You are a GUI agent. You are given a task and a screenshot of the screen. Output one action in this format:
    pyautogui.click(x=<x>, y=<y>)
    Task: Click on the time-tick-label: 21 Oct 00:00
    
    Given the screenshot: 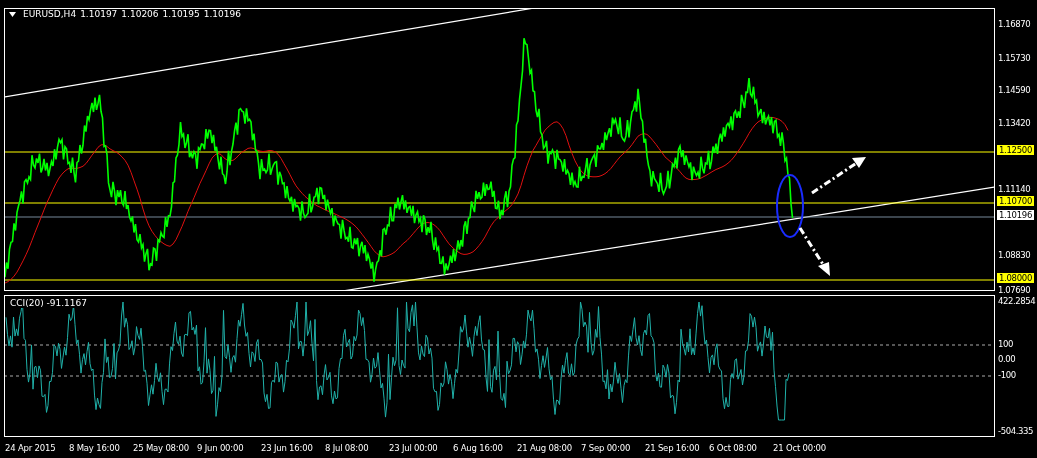 What is the action you would take?
    pyautogui.click(x=800, y=447)
    